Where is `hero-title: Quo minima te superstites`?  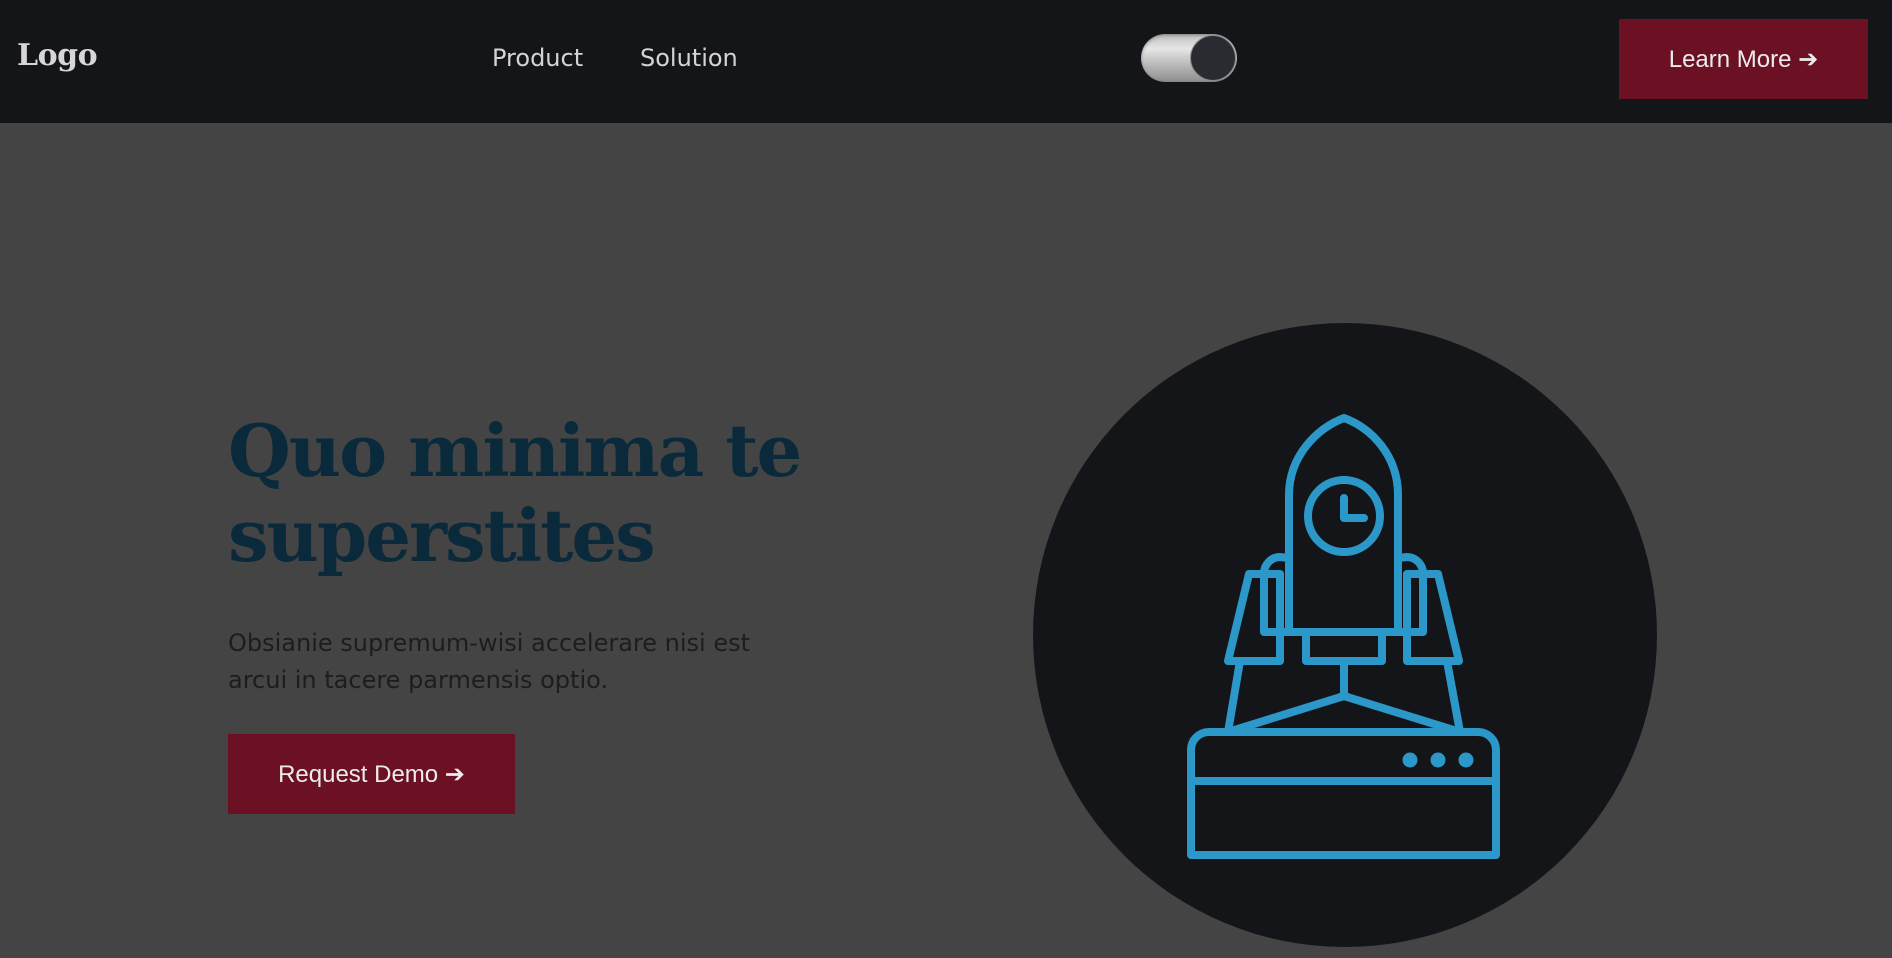 hero-title: Quo minima te superstites is located at coordinates (515, 493).